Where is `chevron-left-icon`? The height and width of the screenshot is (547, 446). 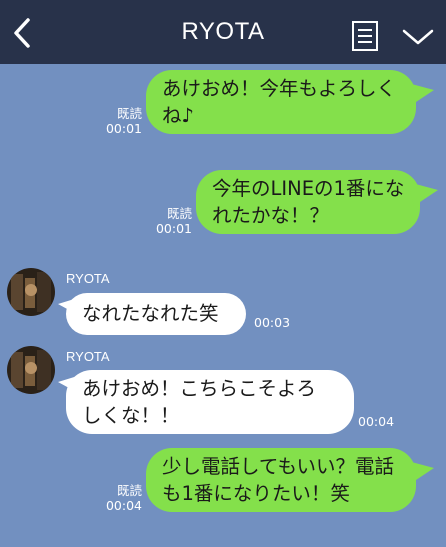
chevron-left-icon is located at coordinates (23, 33).